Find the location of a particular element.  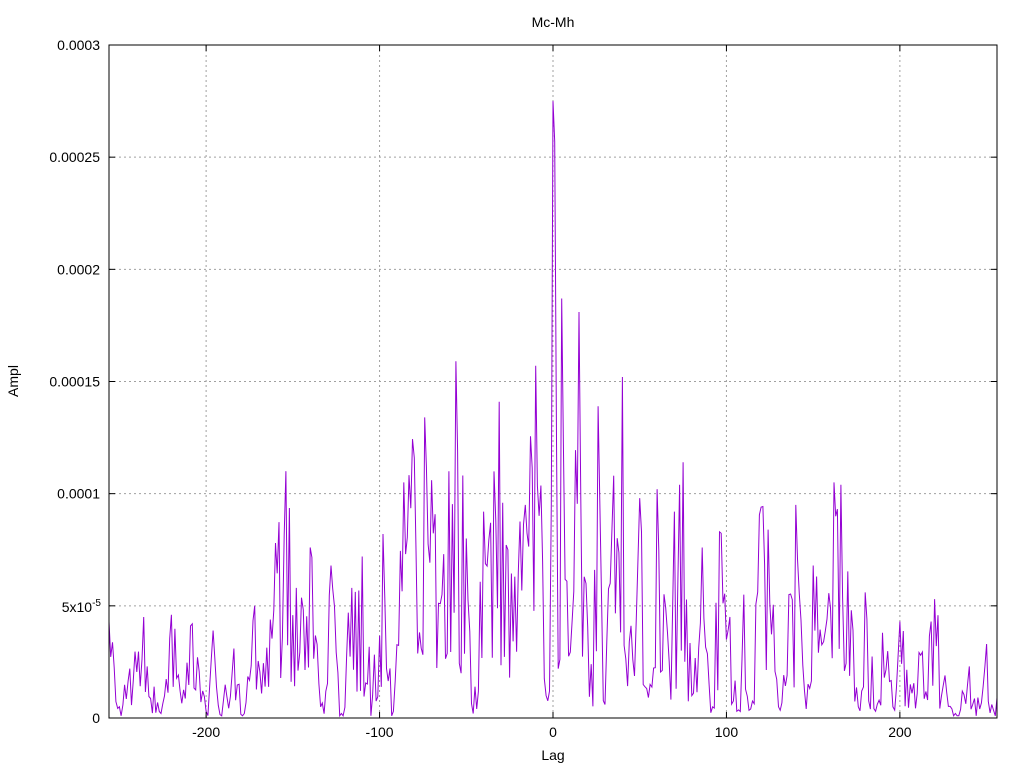

x-tick-label: 0 is located at coordinates (553, 732).